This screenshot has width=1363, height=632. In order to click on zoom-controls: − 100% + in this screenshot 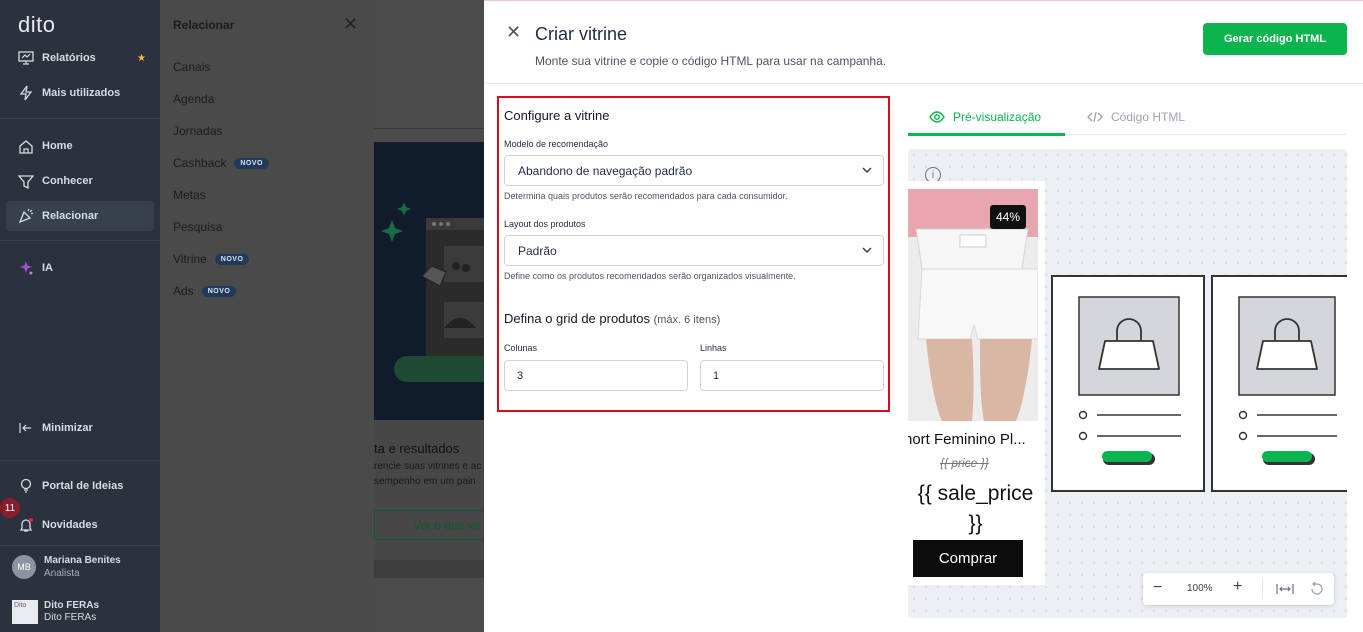, I will do `click(1238, 589)`.